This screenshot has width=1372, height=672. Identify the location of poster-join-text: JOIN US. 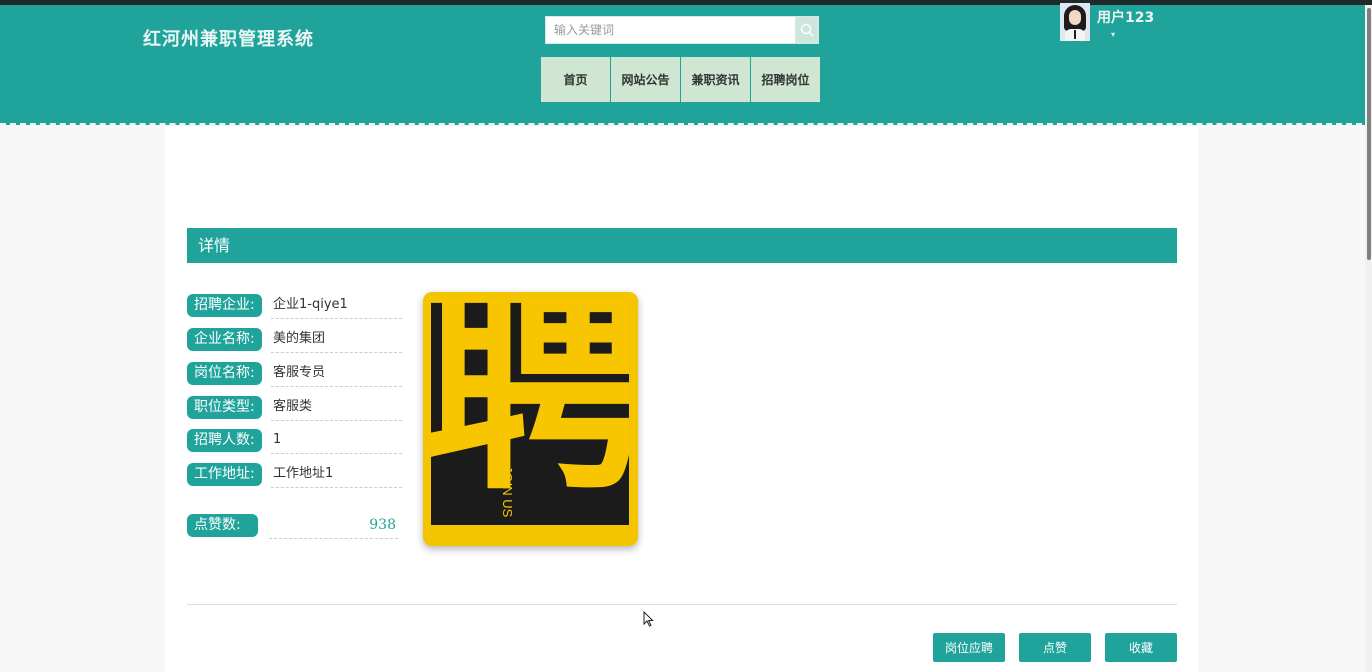
(507, 492).